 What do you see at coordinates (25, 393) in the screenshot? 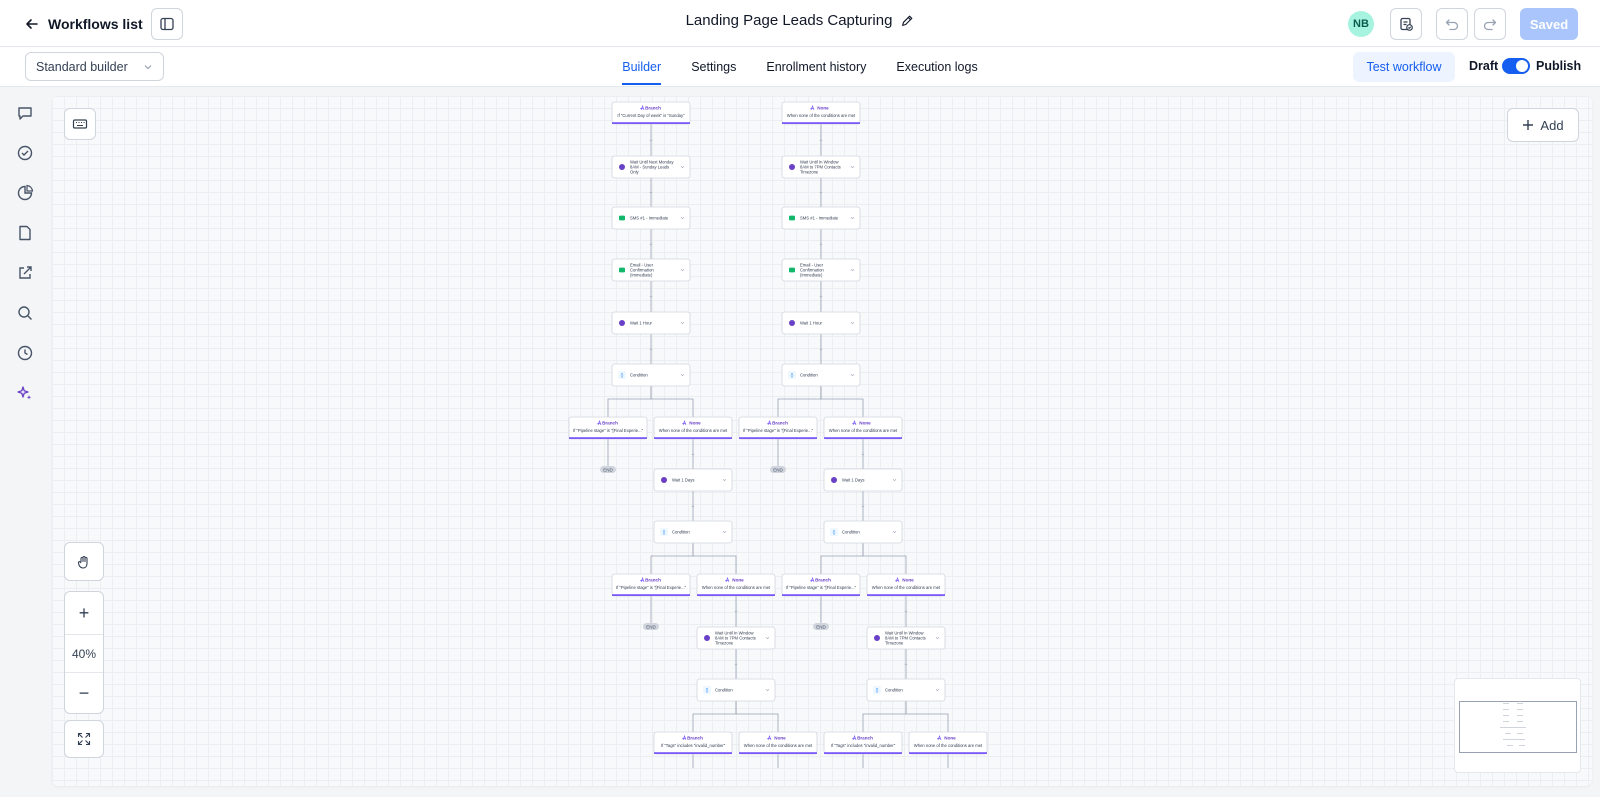
I see `sparkles-icon` at bounding box center [25, 393].